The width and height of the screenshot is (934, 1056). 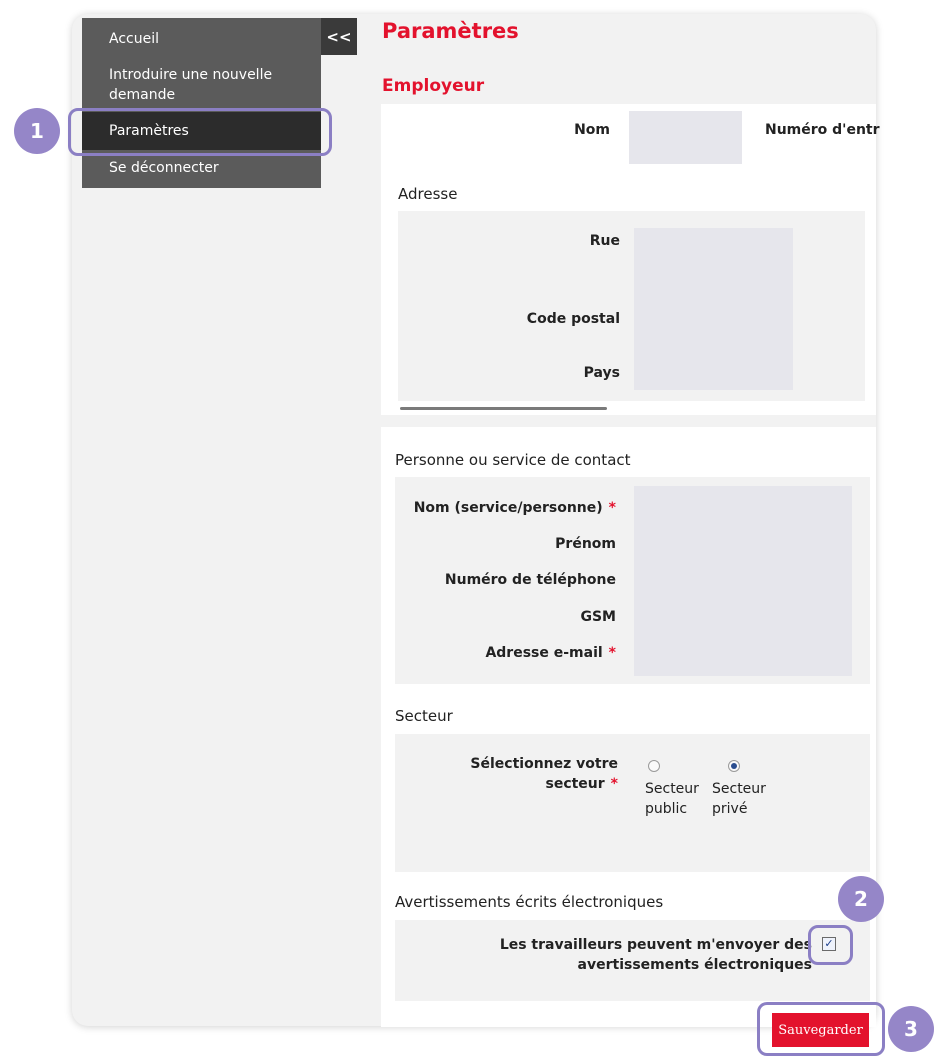 I want to click on contact-nom-label: Nom (service/personne) *, so click(x=508, y=508).